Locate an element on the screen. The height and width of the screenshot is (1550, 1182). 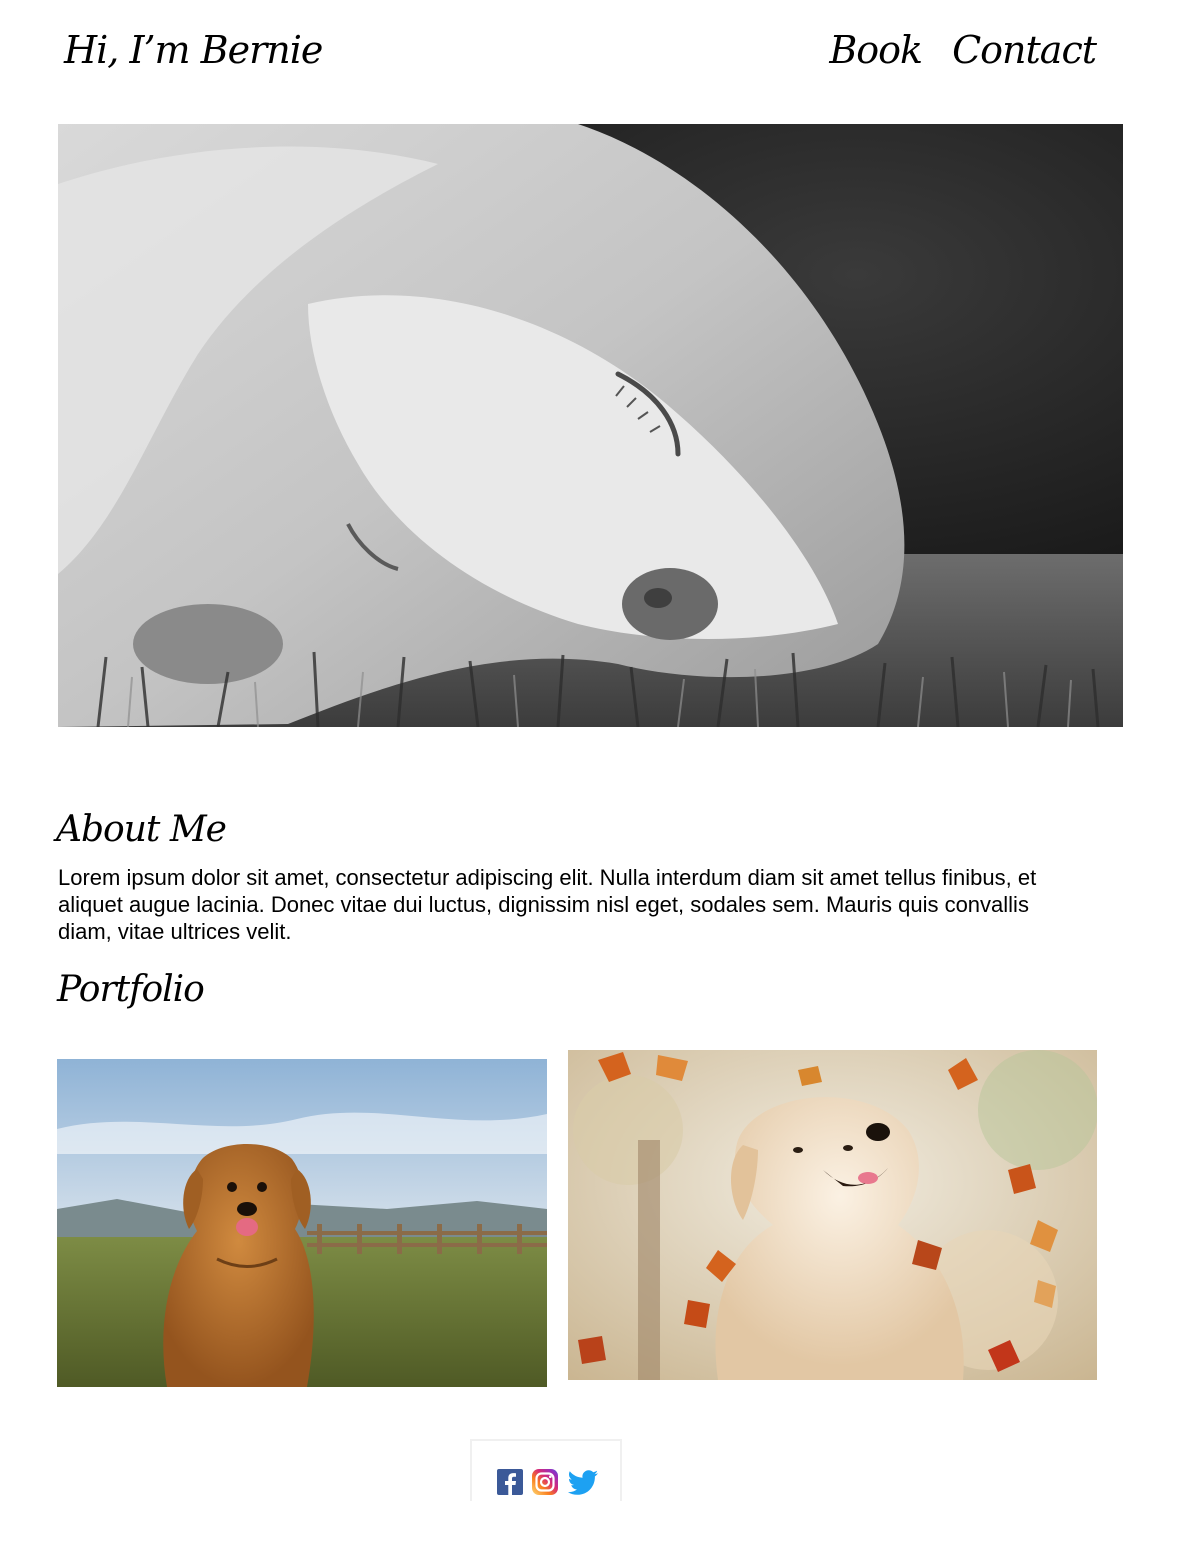
portfolio-image-leaves is located at coordinates (832, 1215).